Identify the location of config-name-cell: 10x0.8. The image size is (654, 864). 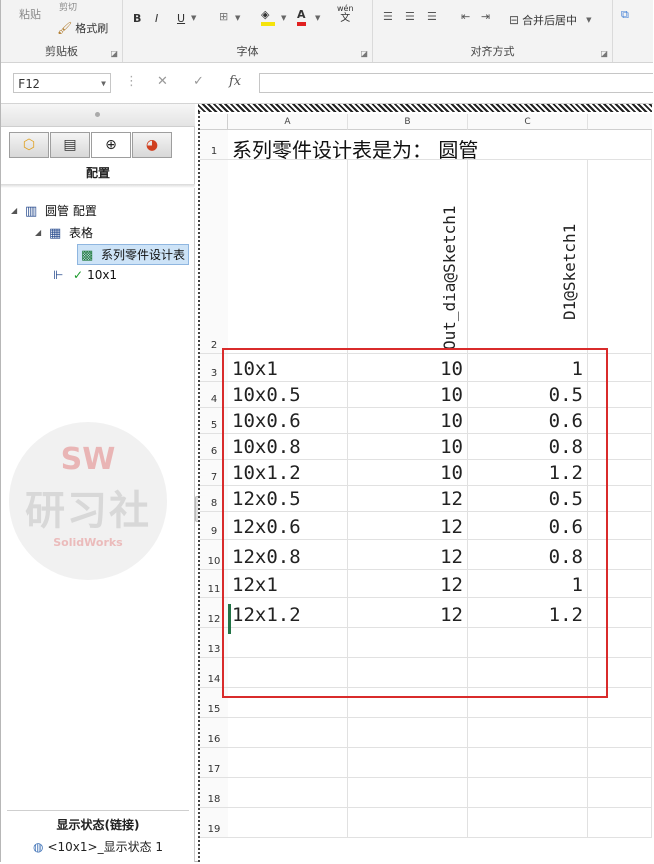
(288, 447).